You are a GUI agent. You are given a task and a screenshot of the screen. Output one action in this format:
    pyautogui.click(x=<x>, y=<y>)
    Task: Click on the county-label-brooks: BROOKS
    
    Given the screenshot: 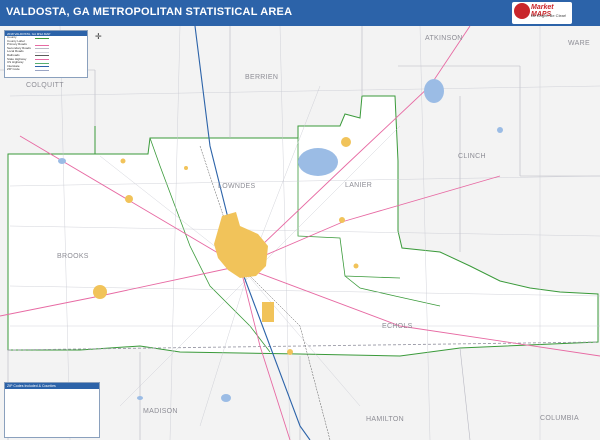 What is the action you would take?
    pyautogui.click(x=73, y=256)
    